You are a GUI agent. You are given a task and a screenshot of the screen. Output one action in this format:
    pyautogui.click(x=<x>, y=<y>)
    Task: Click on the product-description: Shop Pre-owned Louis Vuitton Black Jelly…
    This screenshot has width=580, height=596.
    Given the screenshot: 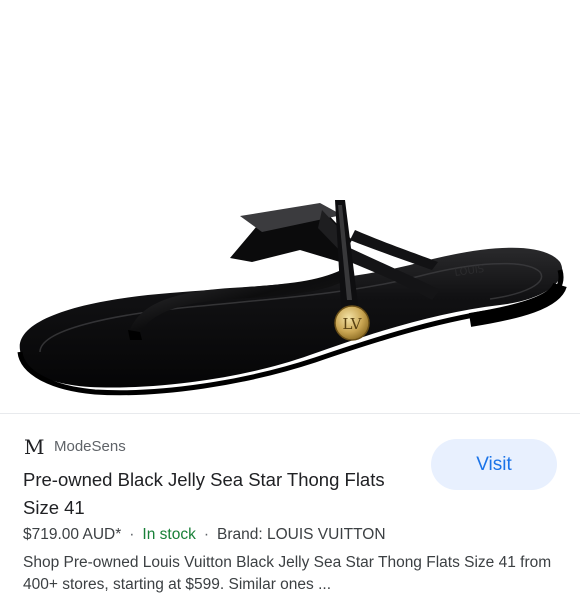 What is the action you would take?
    pyautogui.click(x=287, y=573)
    